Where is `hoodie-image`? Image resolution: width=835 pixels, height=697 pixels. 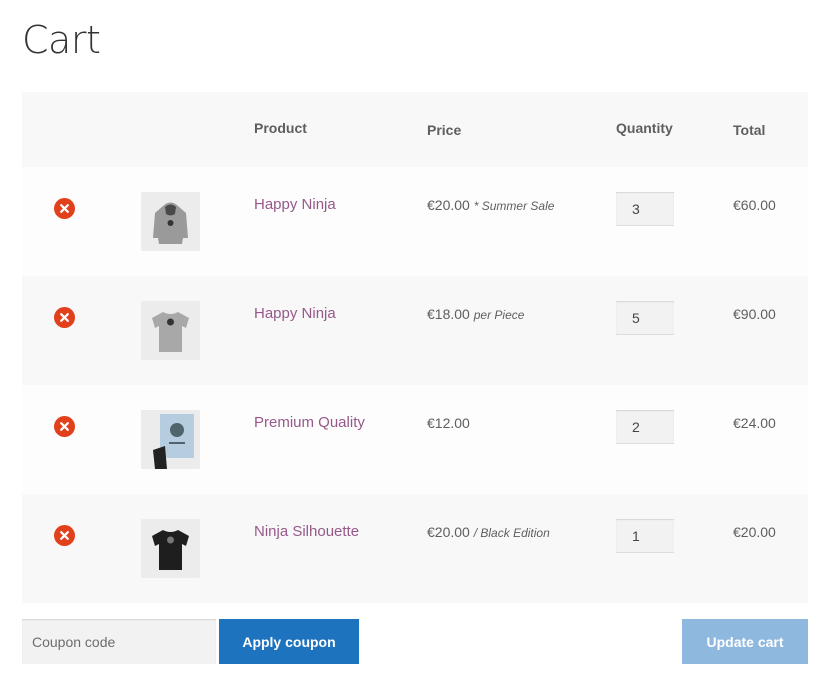 hoodie-image is located at coordinates (170, 223).